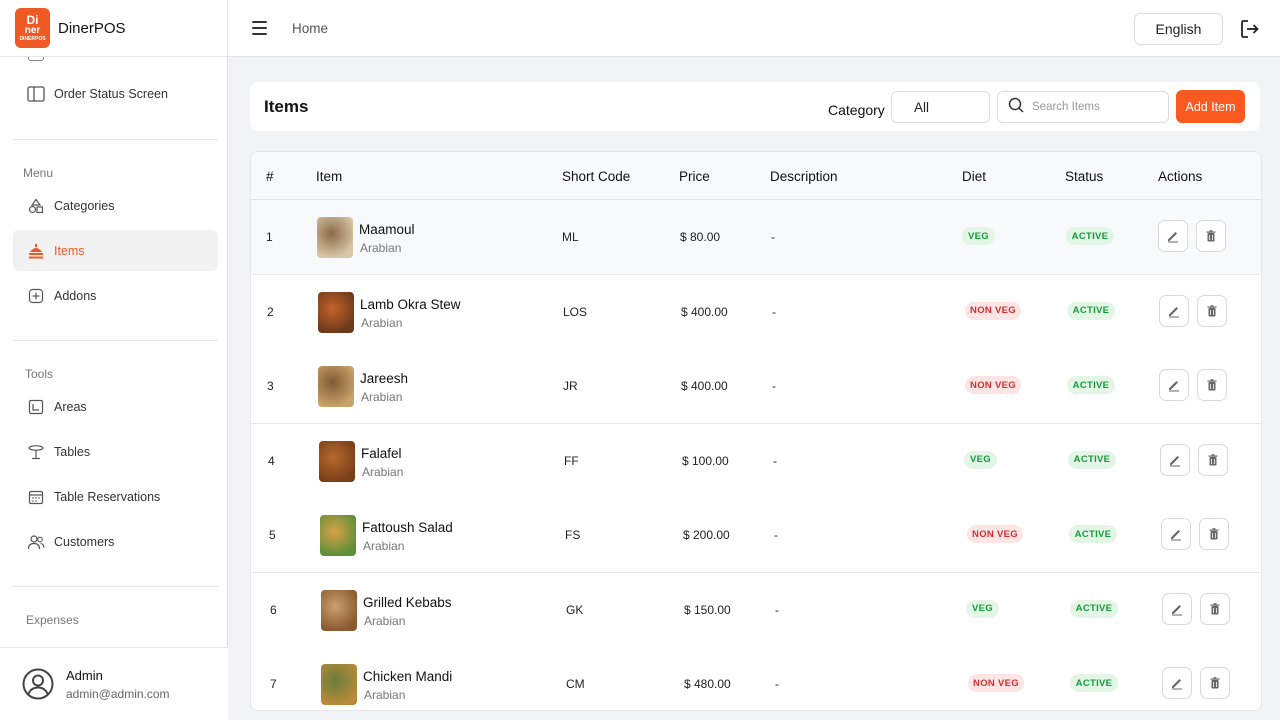 The width and height of the screenshot is (1280, 720). What do you see at coordinates (1016, 107) in the screenshot?
I see `search-icon` at bounding box center [1016, 107].